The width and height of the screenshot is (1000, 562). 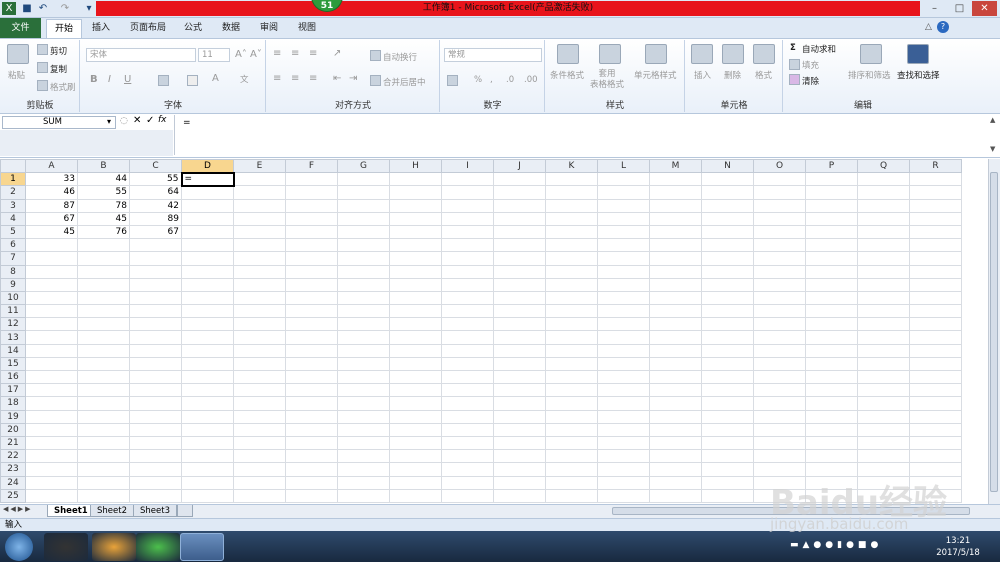 I want to click on cell-i22, so click(x=467, y=456).